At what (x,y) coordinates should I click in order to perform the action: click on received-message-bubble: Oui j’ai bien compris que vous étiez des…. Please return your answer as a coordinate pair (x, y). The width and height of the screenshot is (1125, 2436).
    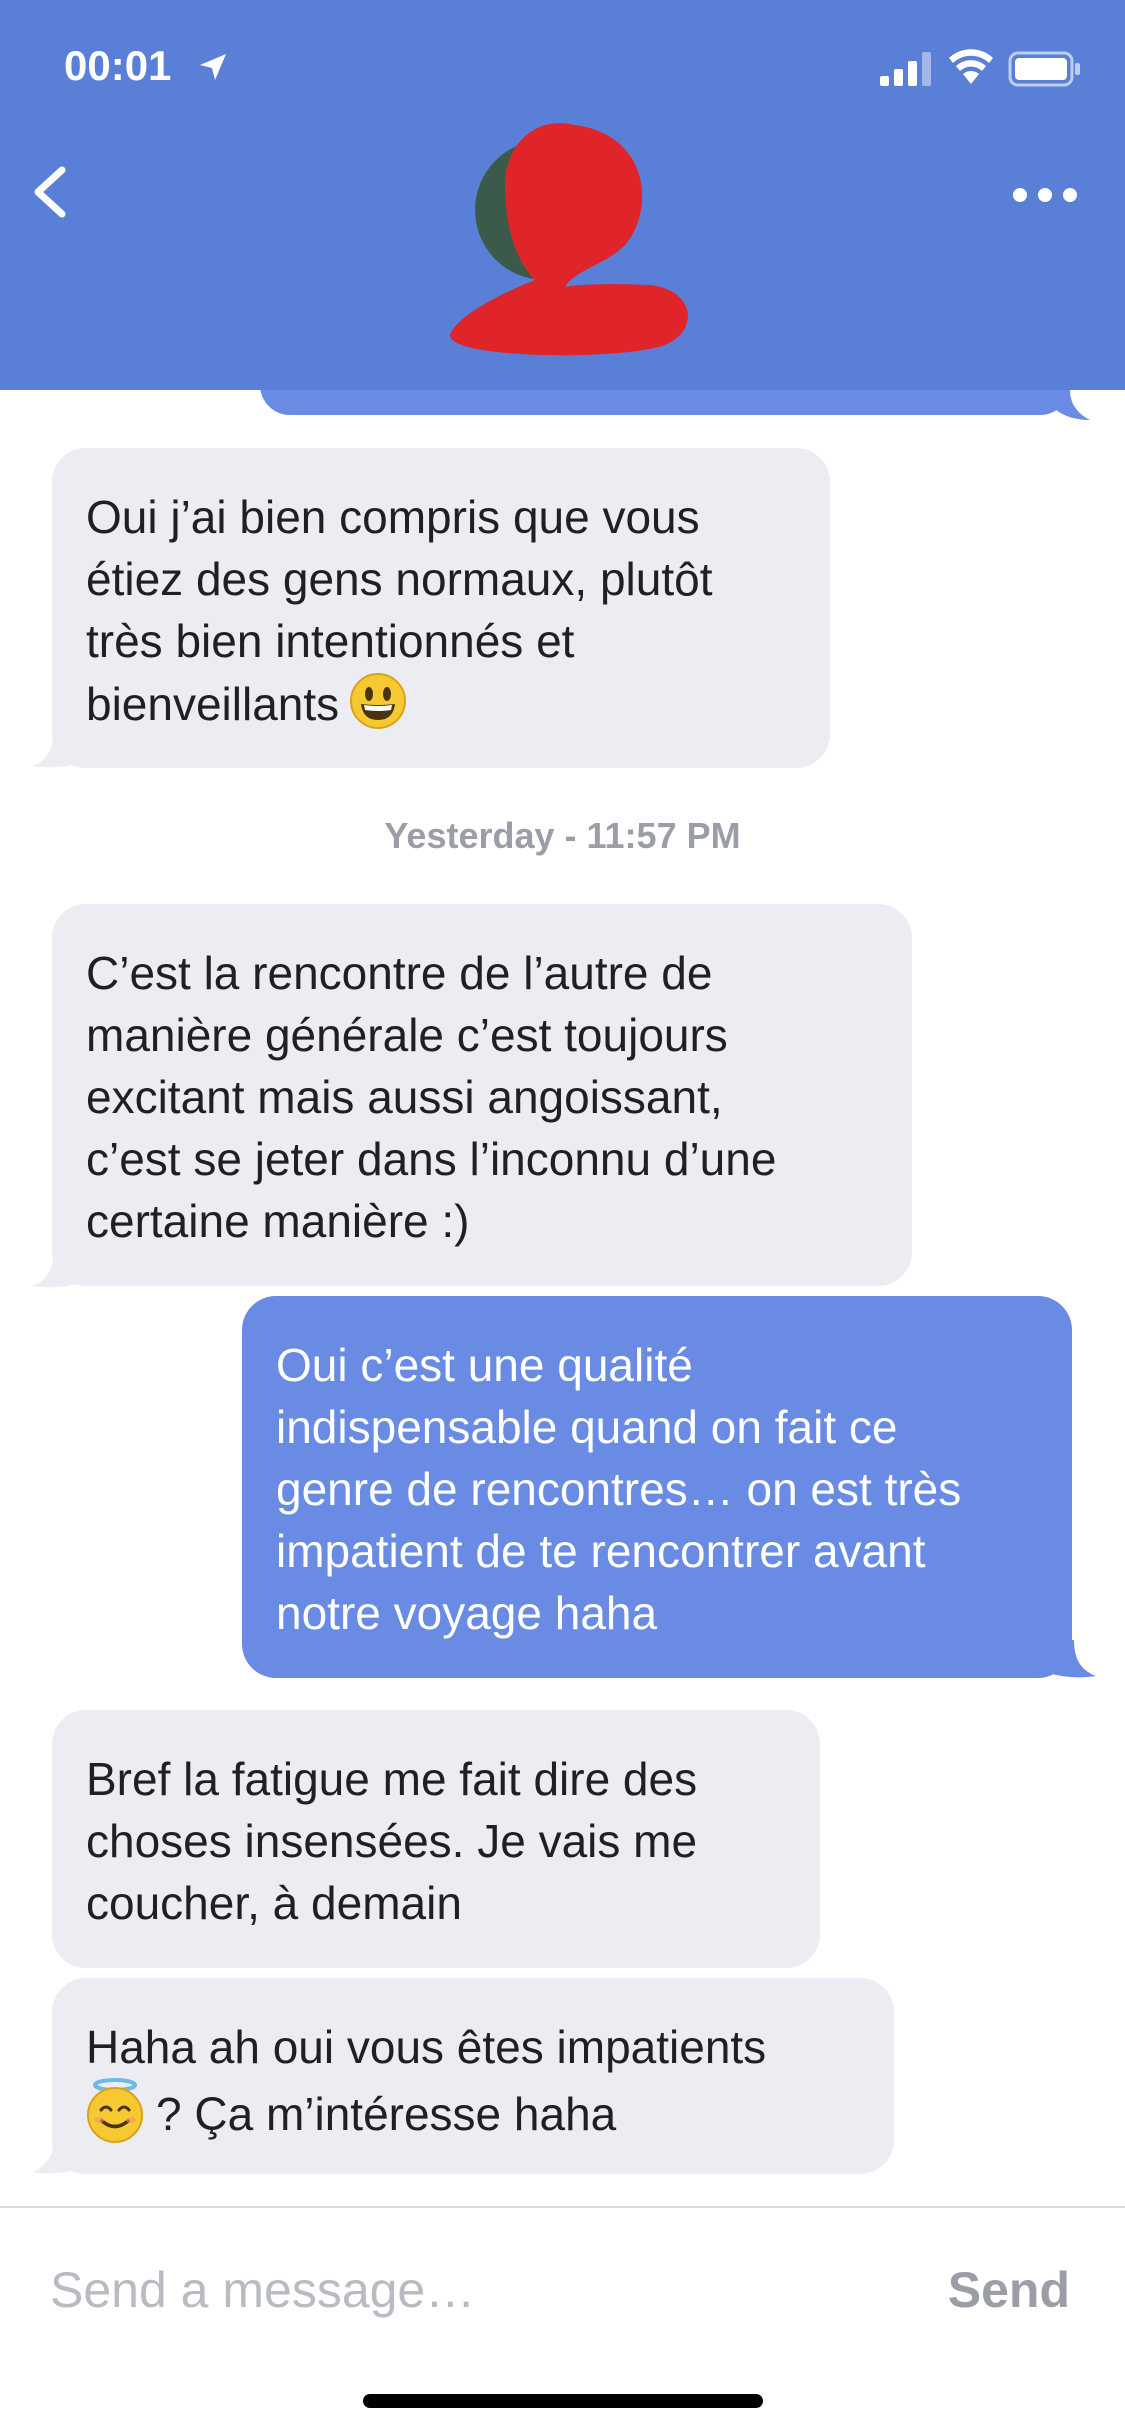
    Looking at the image, I should click on (441, 608).